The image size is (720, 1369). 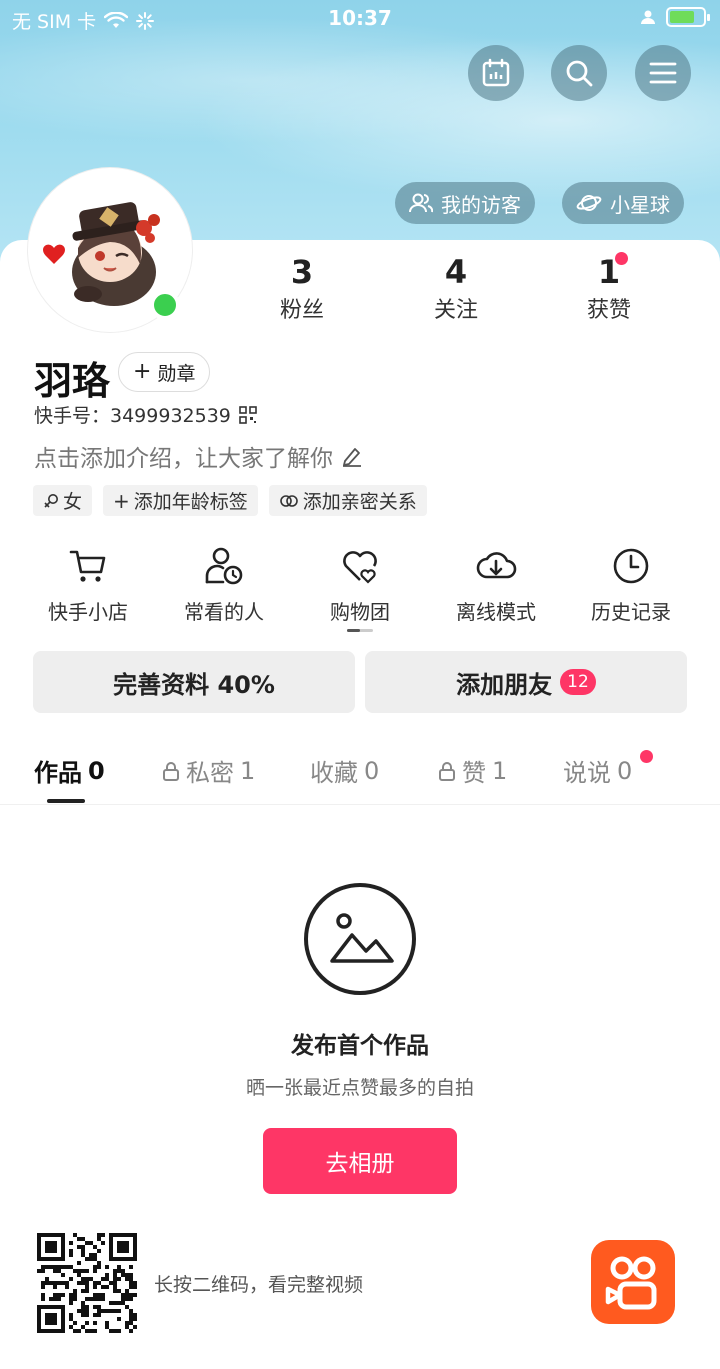 What do you see at coordinates (51, 500) in the screenshot?
I see `female-icon` at bounding box center [51, 500].